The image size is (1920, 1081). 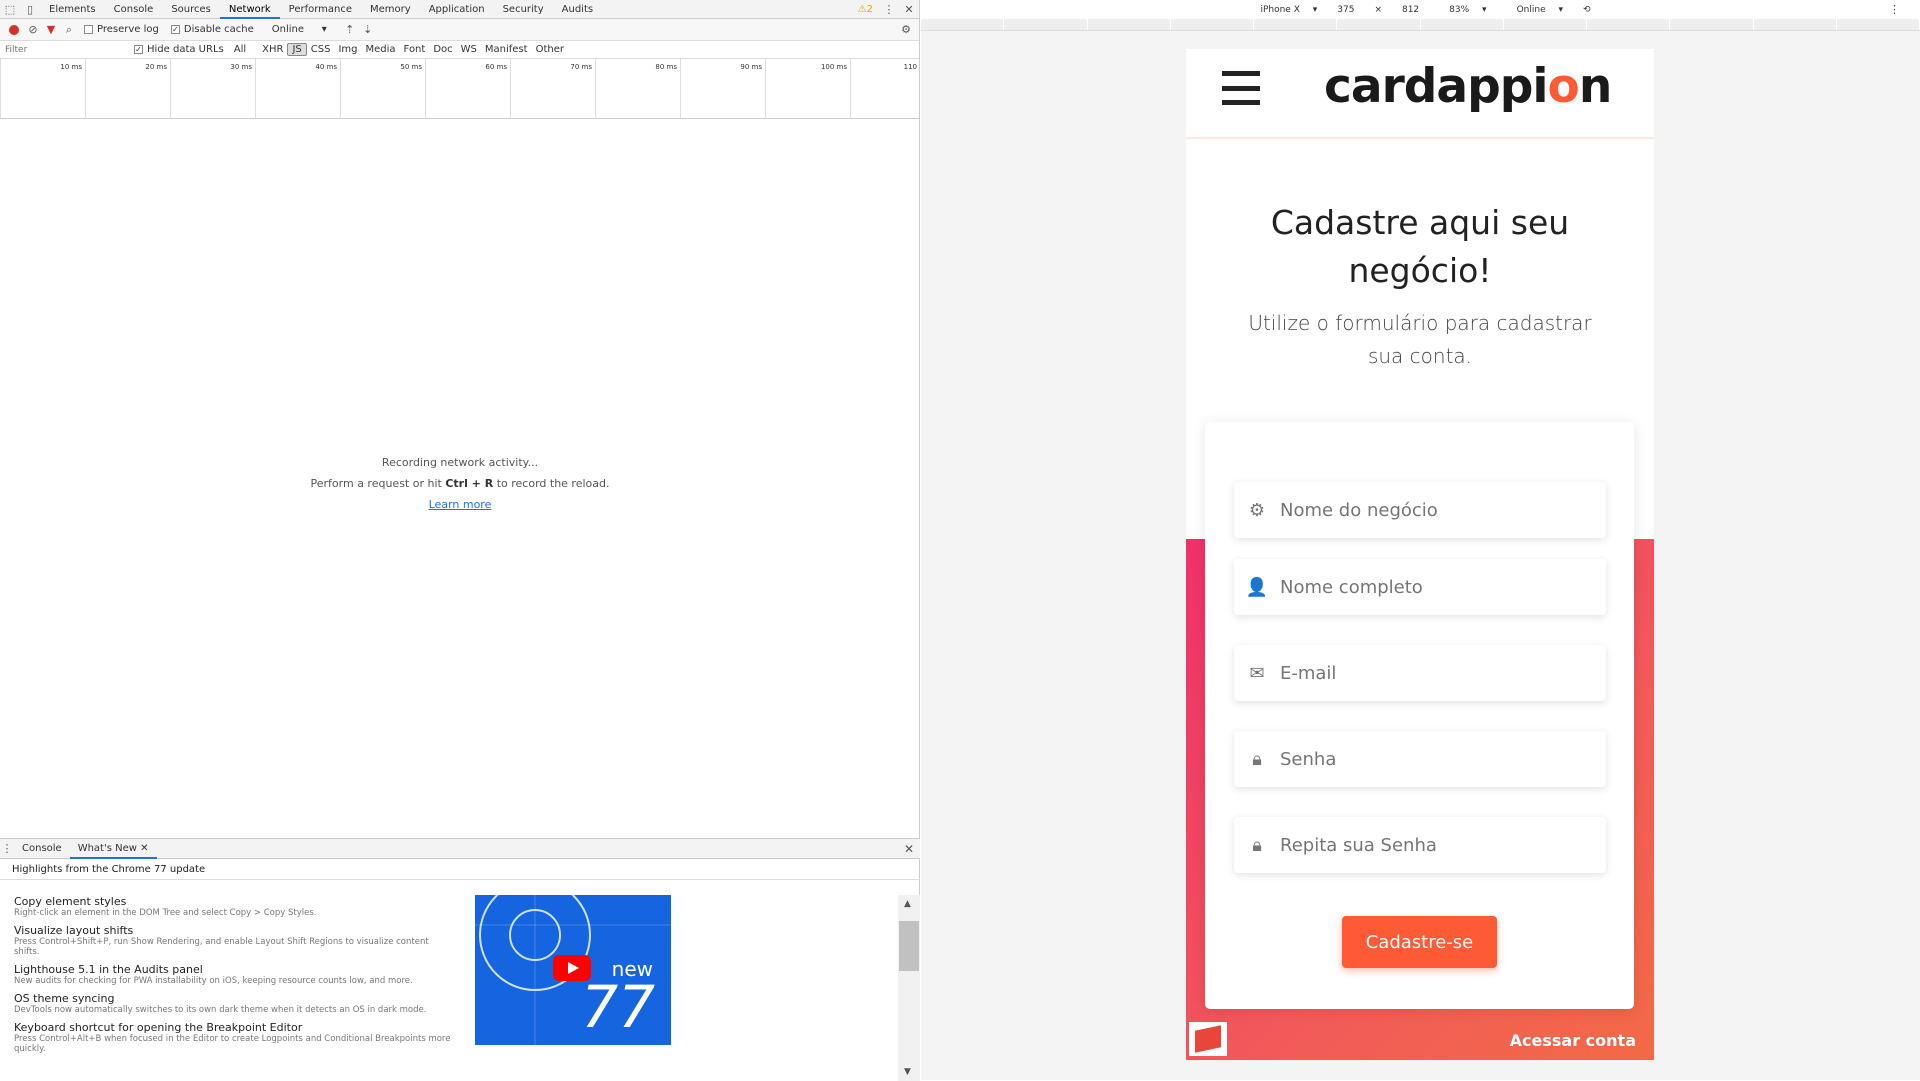 What do you see at coordinates (1430, 759) in the screenshot?
I see `password-input` at bounding box center [1430, 759].